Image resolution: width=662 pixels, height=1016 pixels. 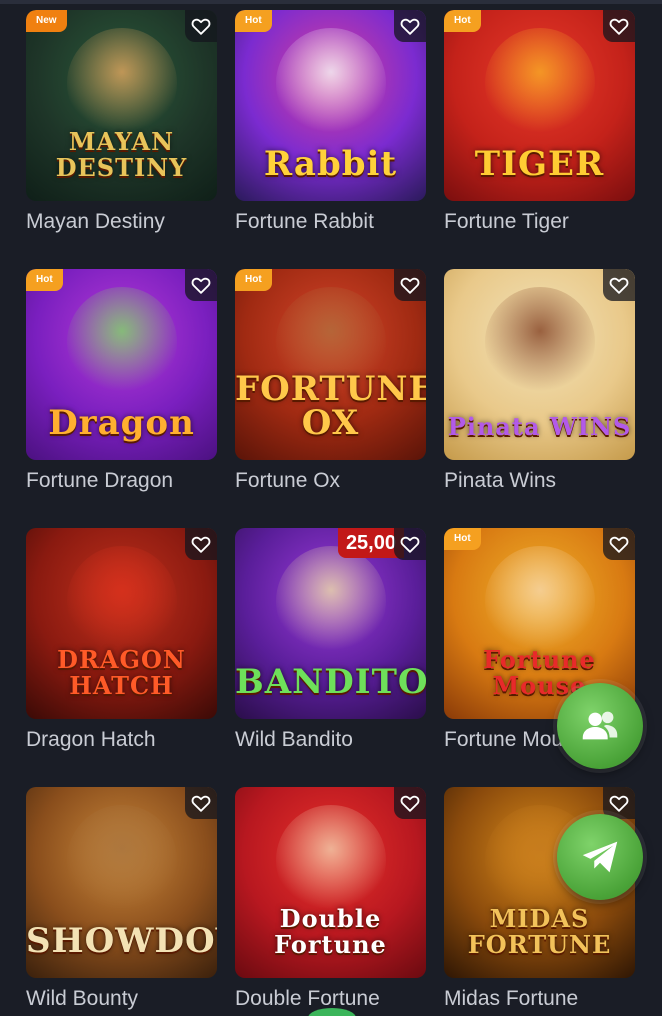 I want to click on game-card: Rabbit Hot Fortune Rabbit, so click(x=330, y=139).